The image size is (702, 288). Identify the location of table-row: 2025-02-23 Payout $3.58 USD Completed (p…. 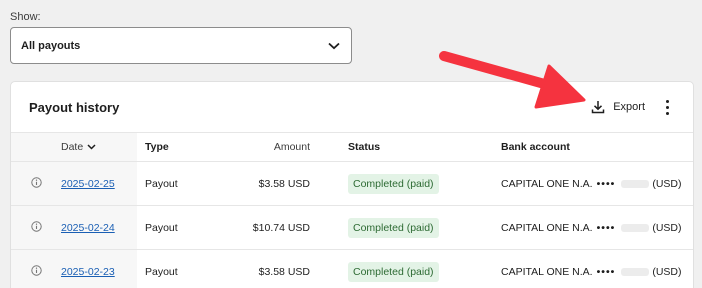
(352, 268).